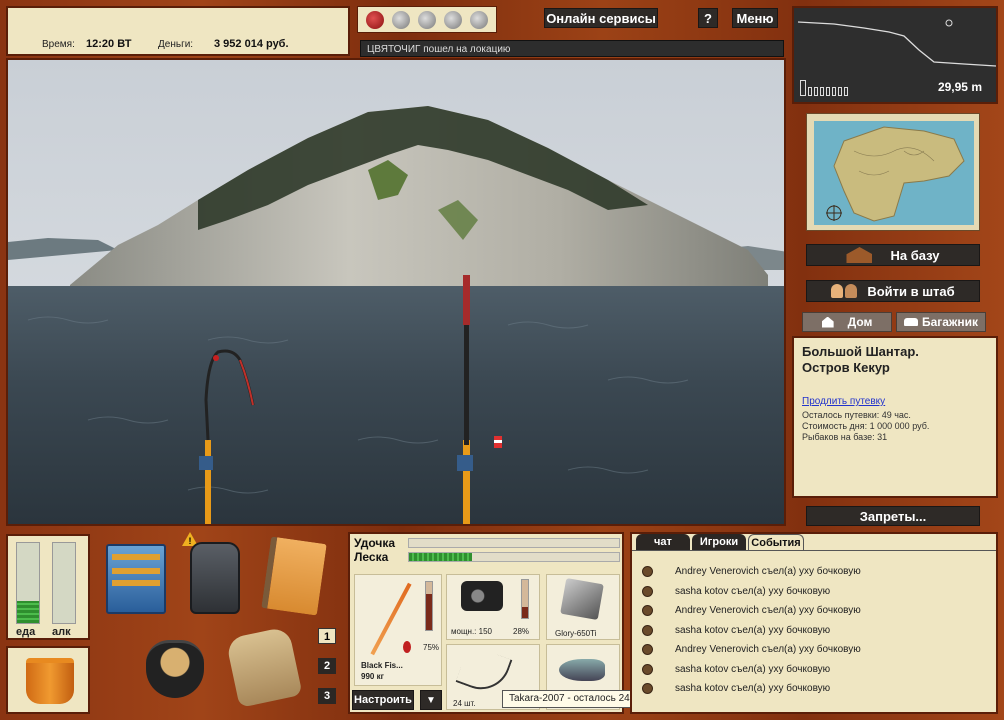  I want to click on house-icon, so click(859, 255).